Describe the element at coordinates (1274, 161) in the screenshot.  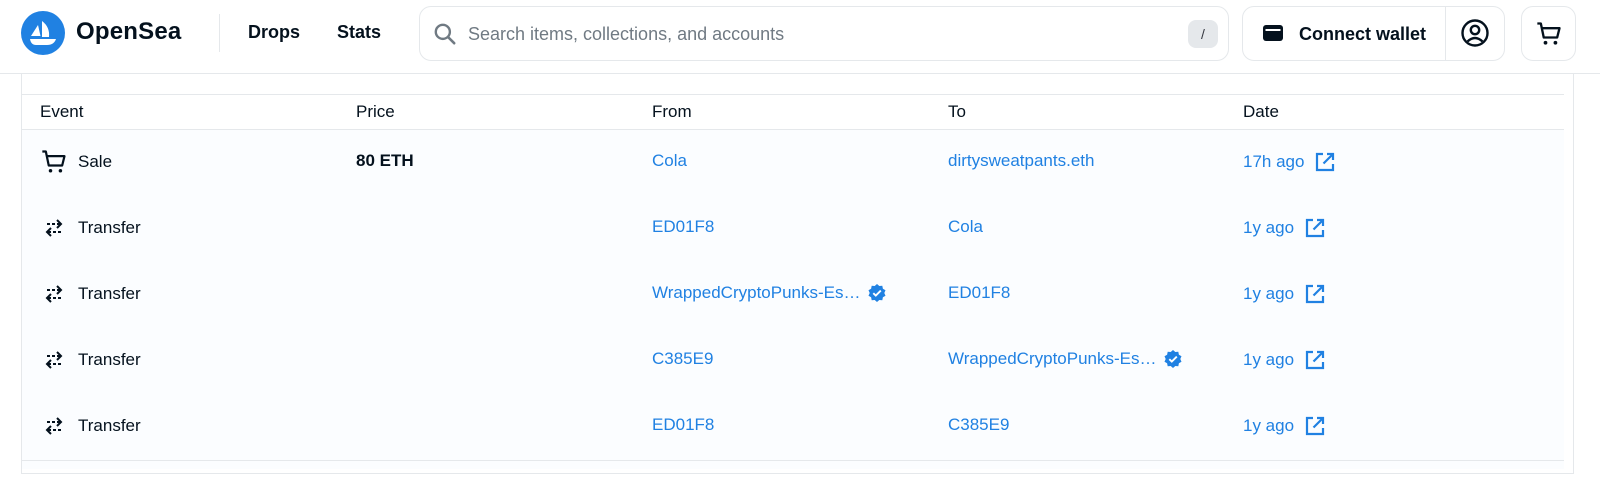
I see `date-label: 17h ago` at that location.